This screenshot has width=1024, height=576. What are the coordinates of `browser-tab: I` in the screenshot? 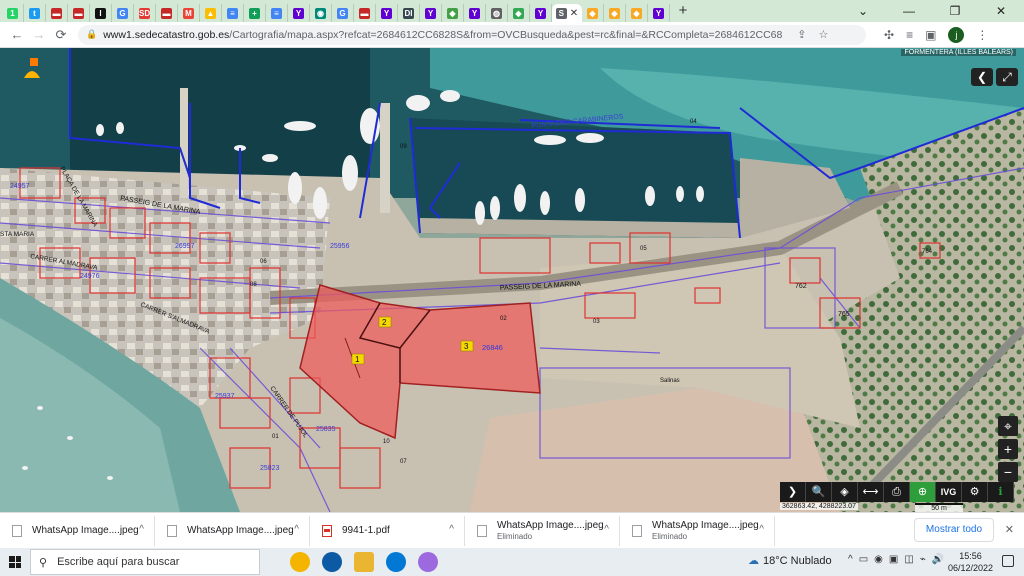 It's located at (101, 13).